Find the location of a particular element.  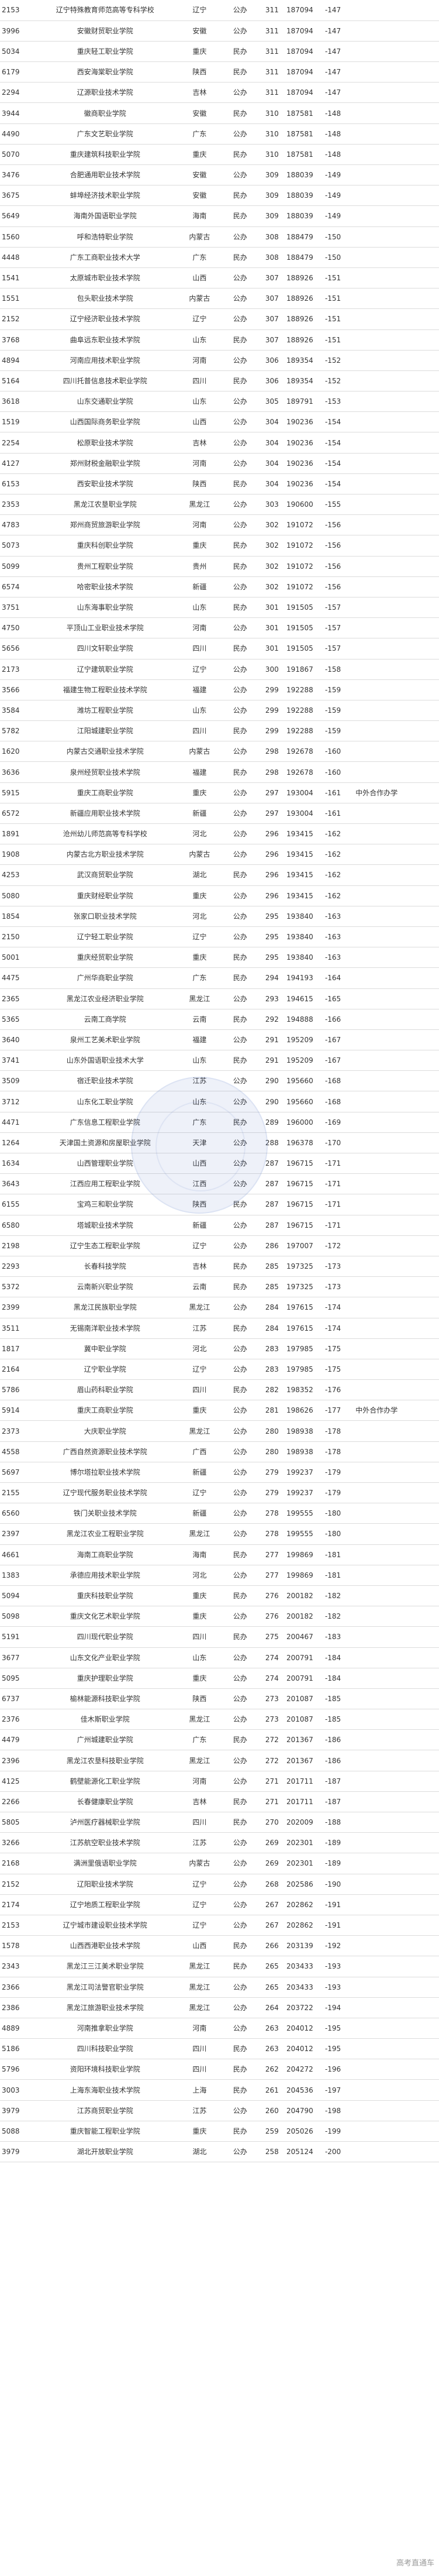

min-rank: 187581 is located at coordinates (303, 134).